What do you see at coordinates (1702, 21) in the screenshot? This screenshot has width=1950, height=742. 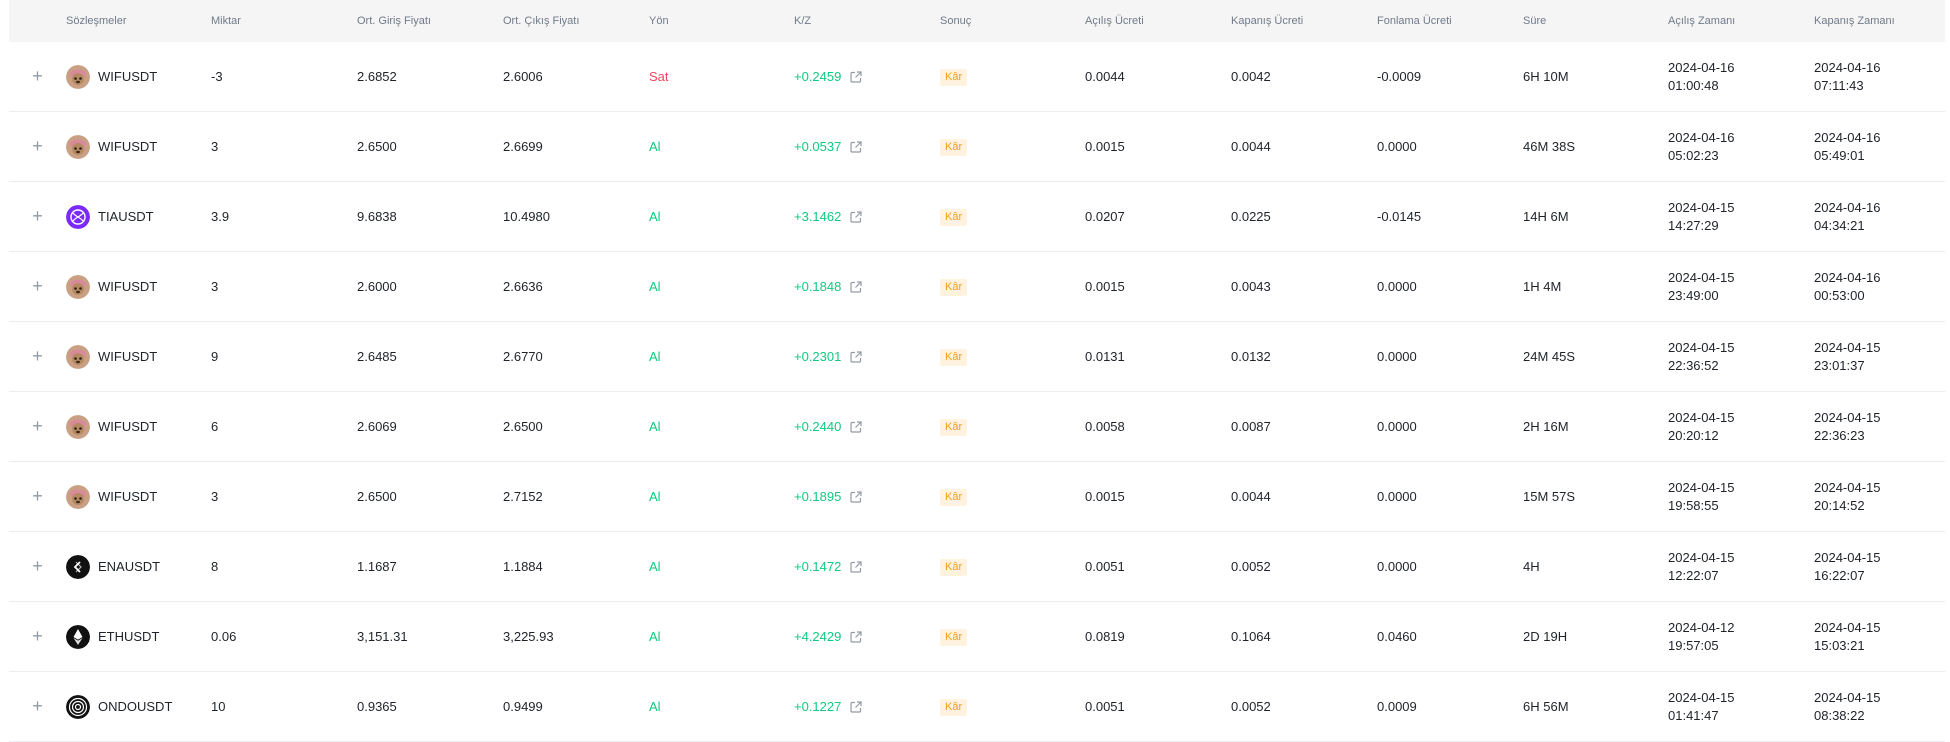 I see `header-open-time: Açılış Zamanı` at bounding box center [1702, 21].